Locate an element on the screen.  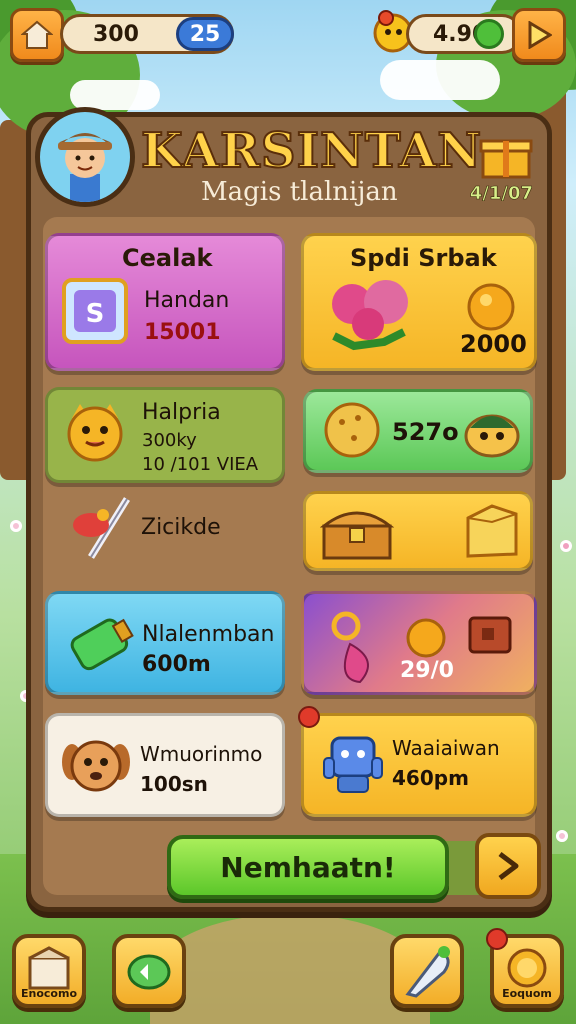
shop-box-icon is located at coordinates (49, 968).